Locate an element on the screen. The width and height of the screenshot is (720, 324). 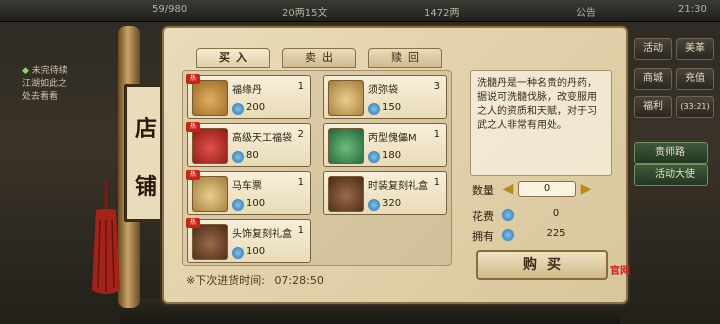
shop-item: 热 马车票 1 100 is located at coordinates (248, 192).